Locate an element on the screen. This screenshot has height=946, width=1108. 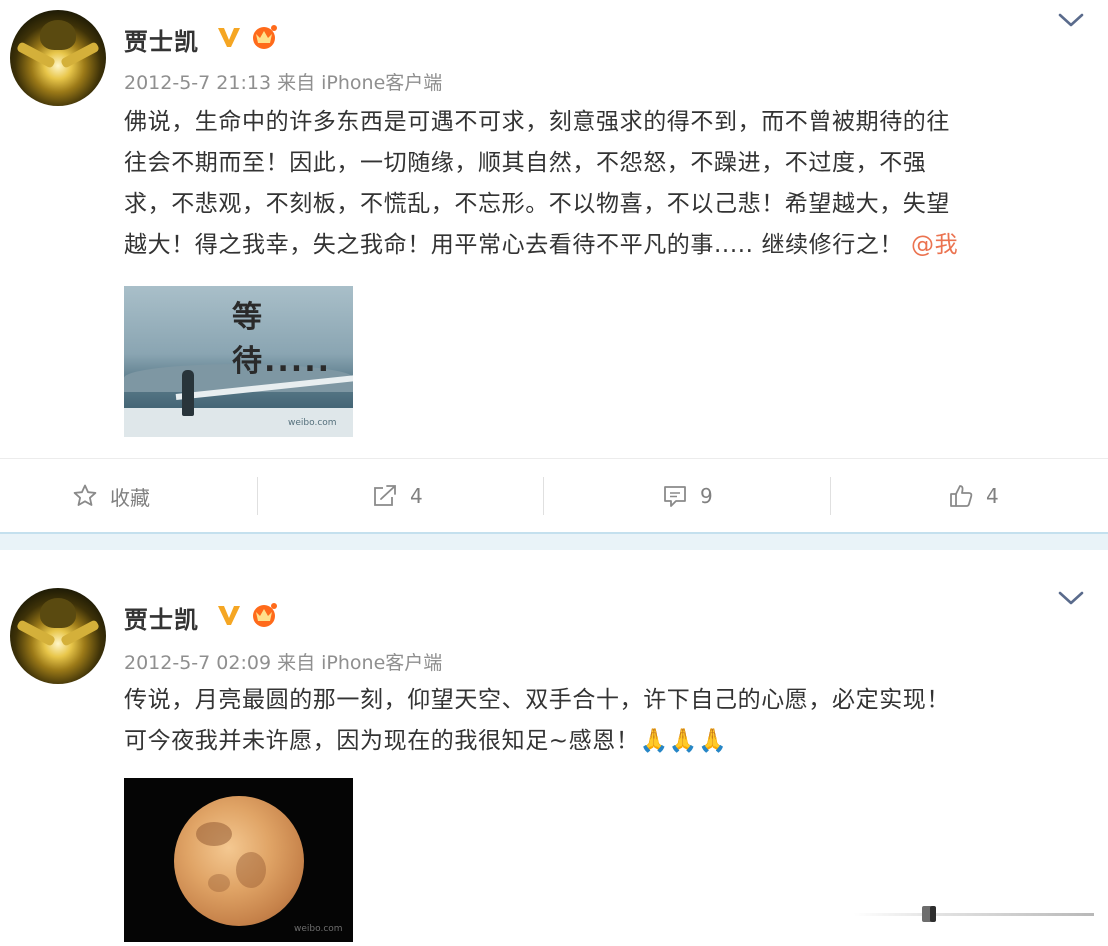
content-line: 越大！得之我幸，失之我命！用平常心去看待不平凡的事..... 继续修行之！ @我 is located at coordinates (599, 245).